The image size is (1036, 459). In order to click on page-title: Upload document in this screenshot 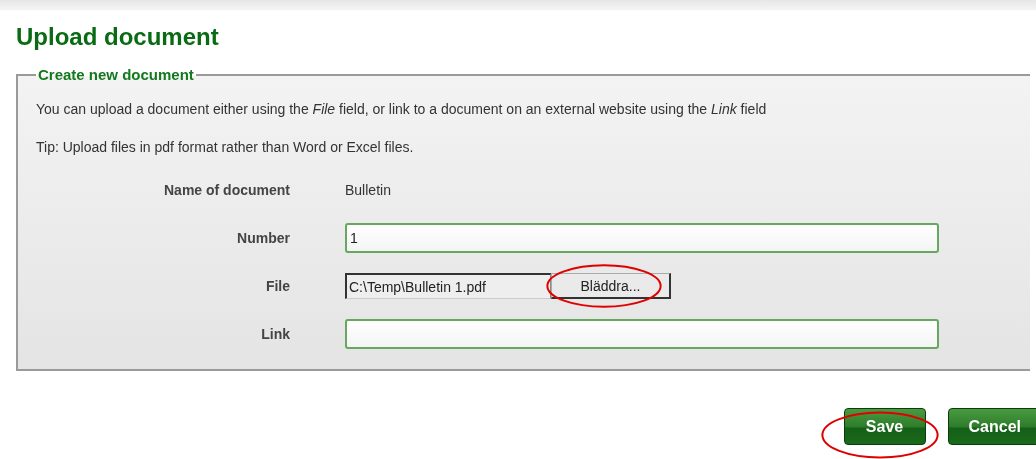, I will do `click(118, 37)`.